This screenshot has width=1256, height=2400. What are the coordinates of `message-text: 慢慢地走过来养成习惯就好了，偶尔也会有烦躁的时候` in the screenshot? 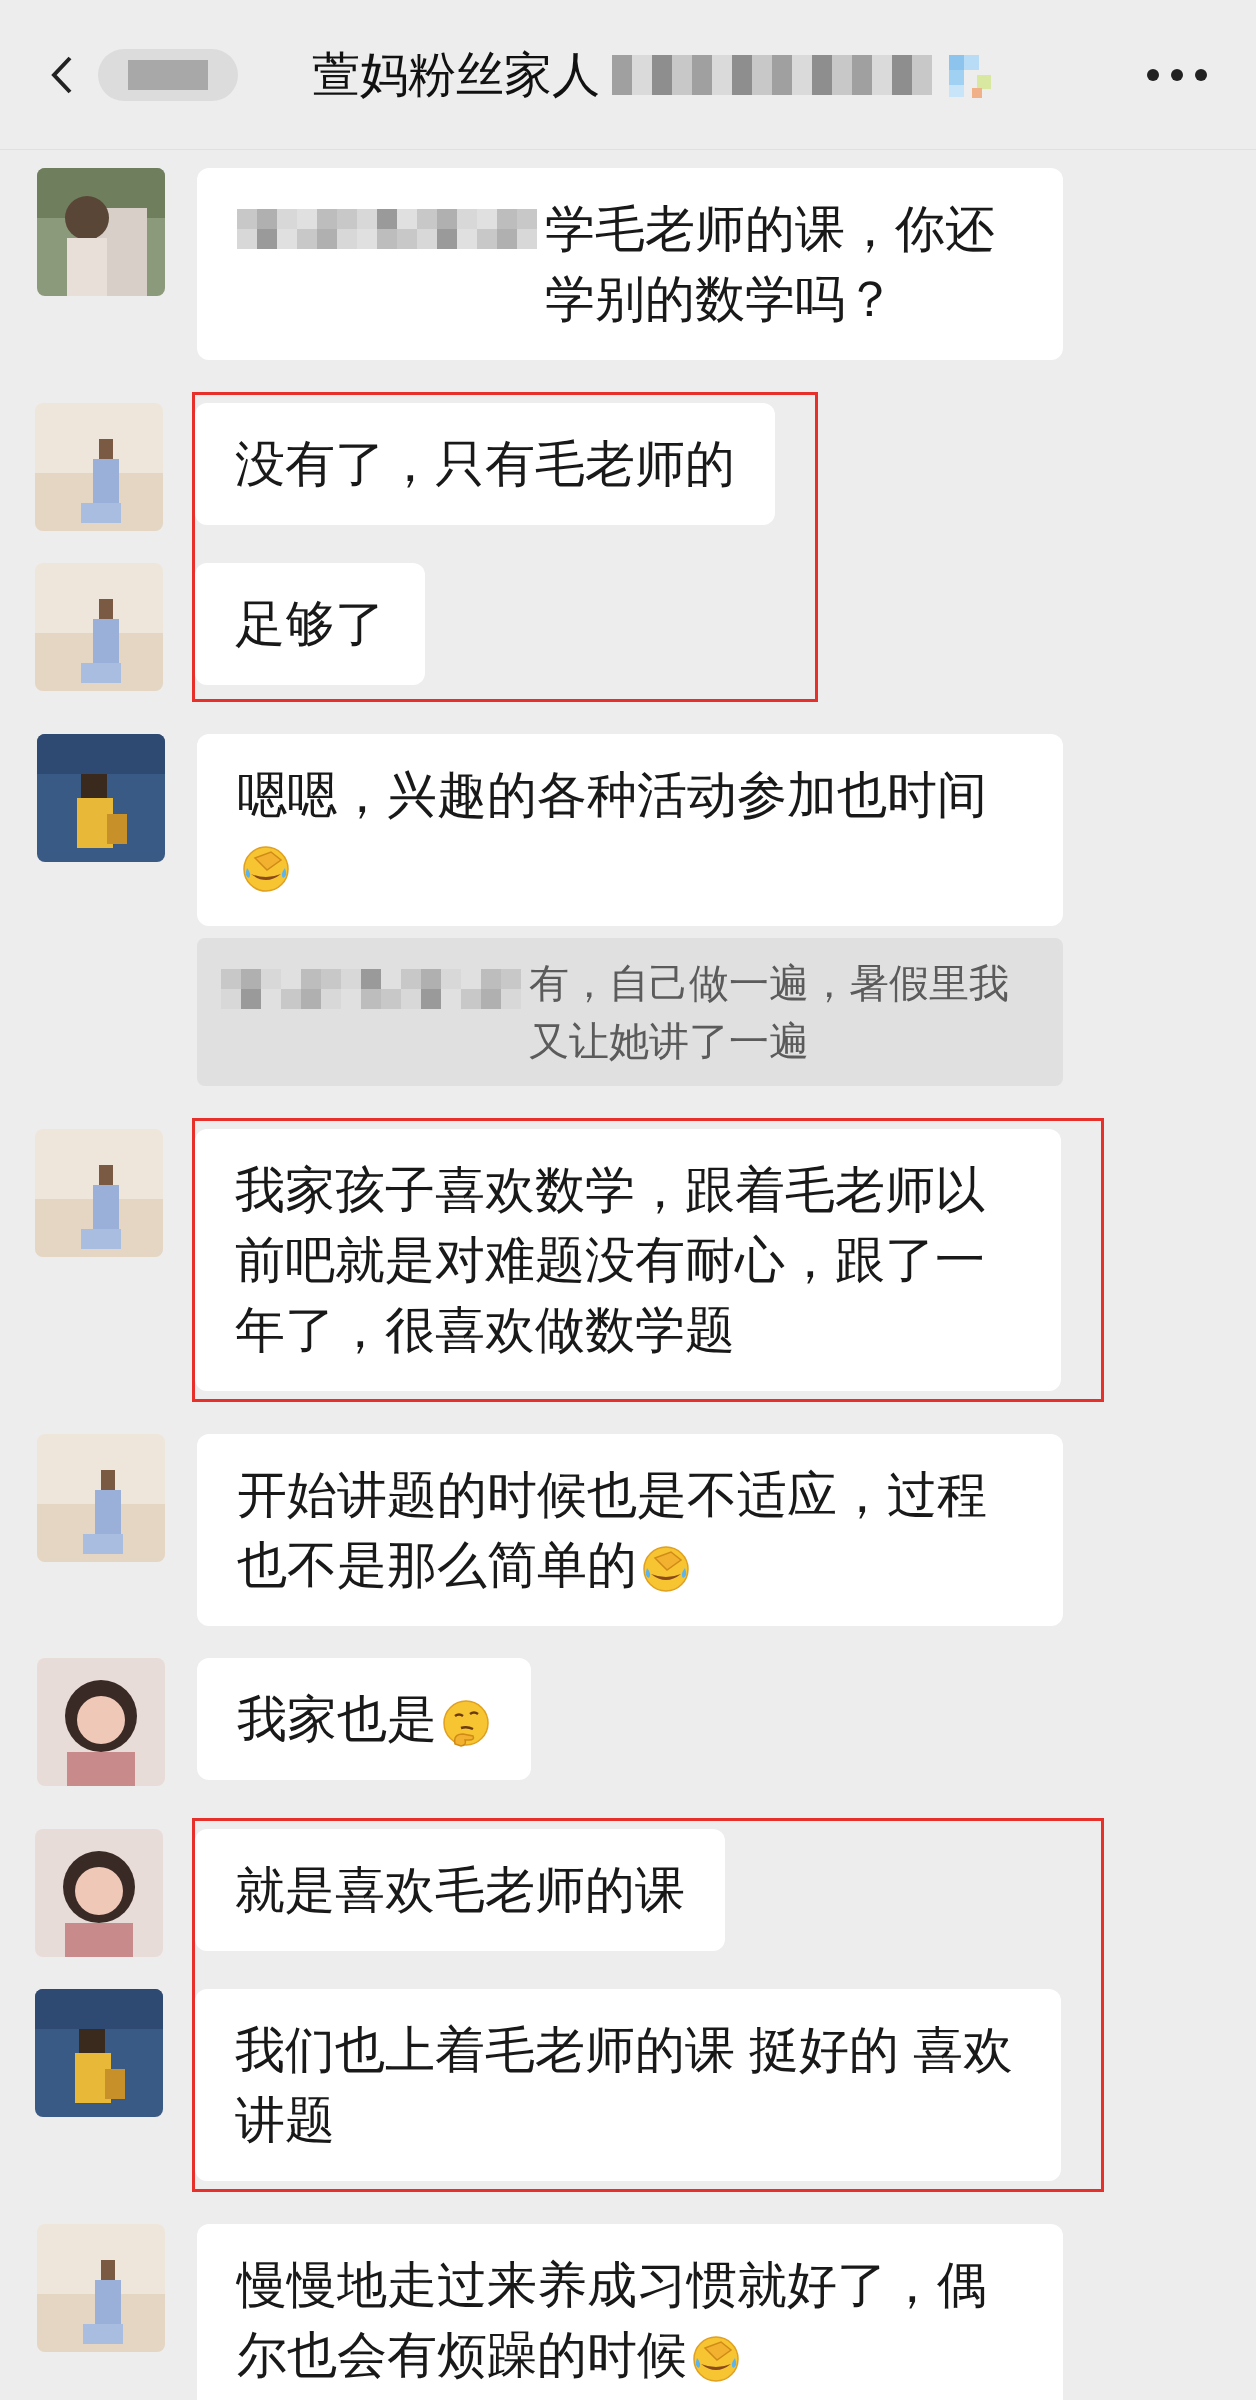 It's located at (612, 2321).